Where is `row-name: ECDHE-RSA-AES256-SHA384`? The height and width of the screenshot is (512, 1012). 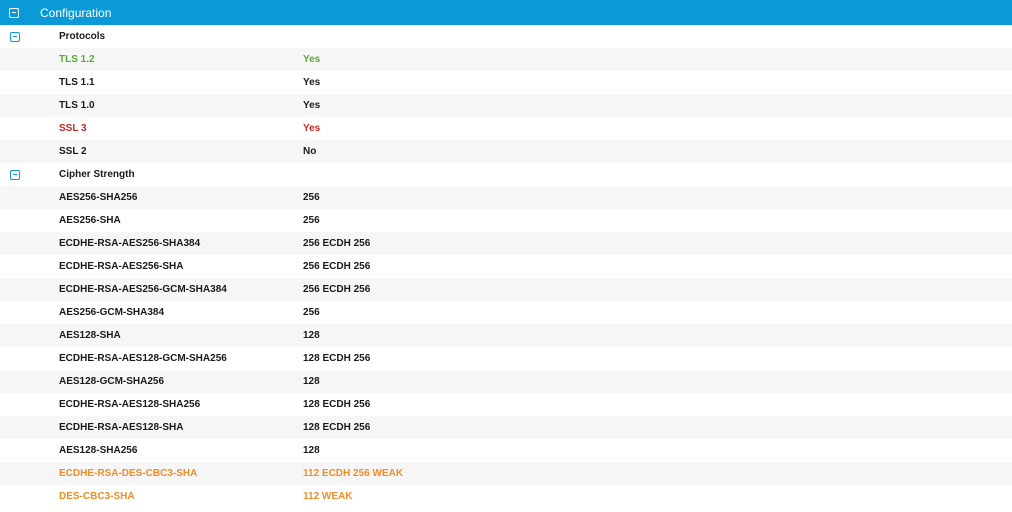 row-name: ECDHE-RSA-AES256-SHA384 is located at coordinates (130, 243).